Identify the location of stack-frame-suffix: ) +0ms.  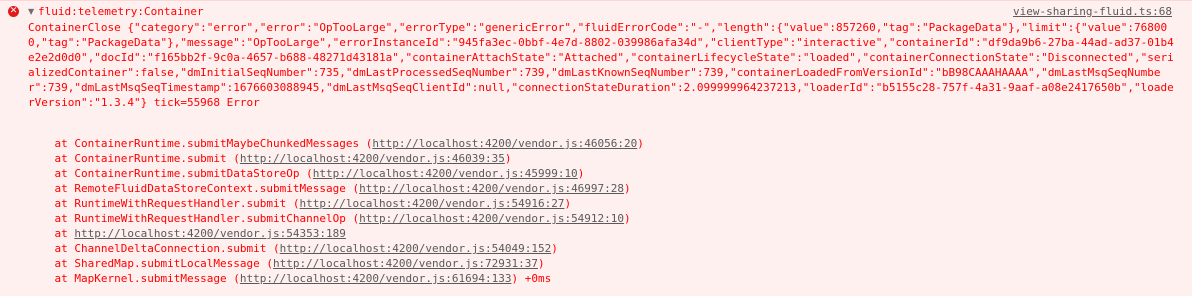
(531, 278).